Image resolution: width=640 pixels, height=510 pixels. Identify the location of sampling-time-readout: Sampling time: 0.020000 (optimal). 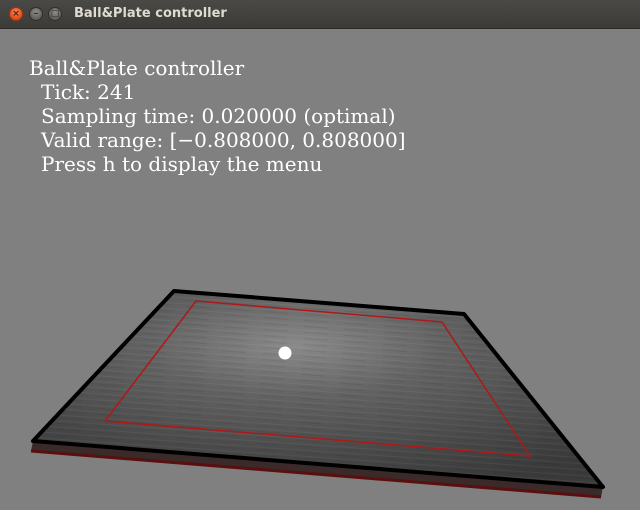
(218, 116).